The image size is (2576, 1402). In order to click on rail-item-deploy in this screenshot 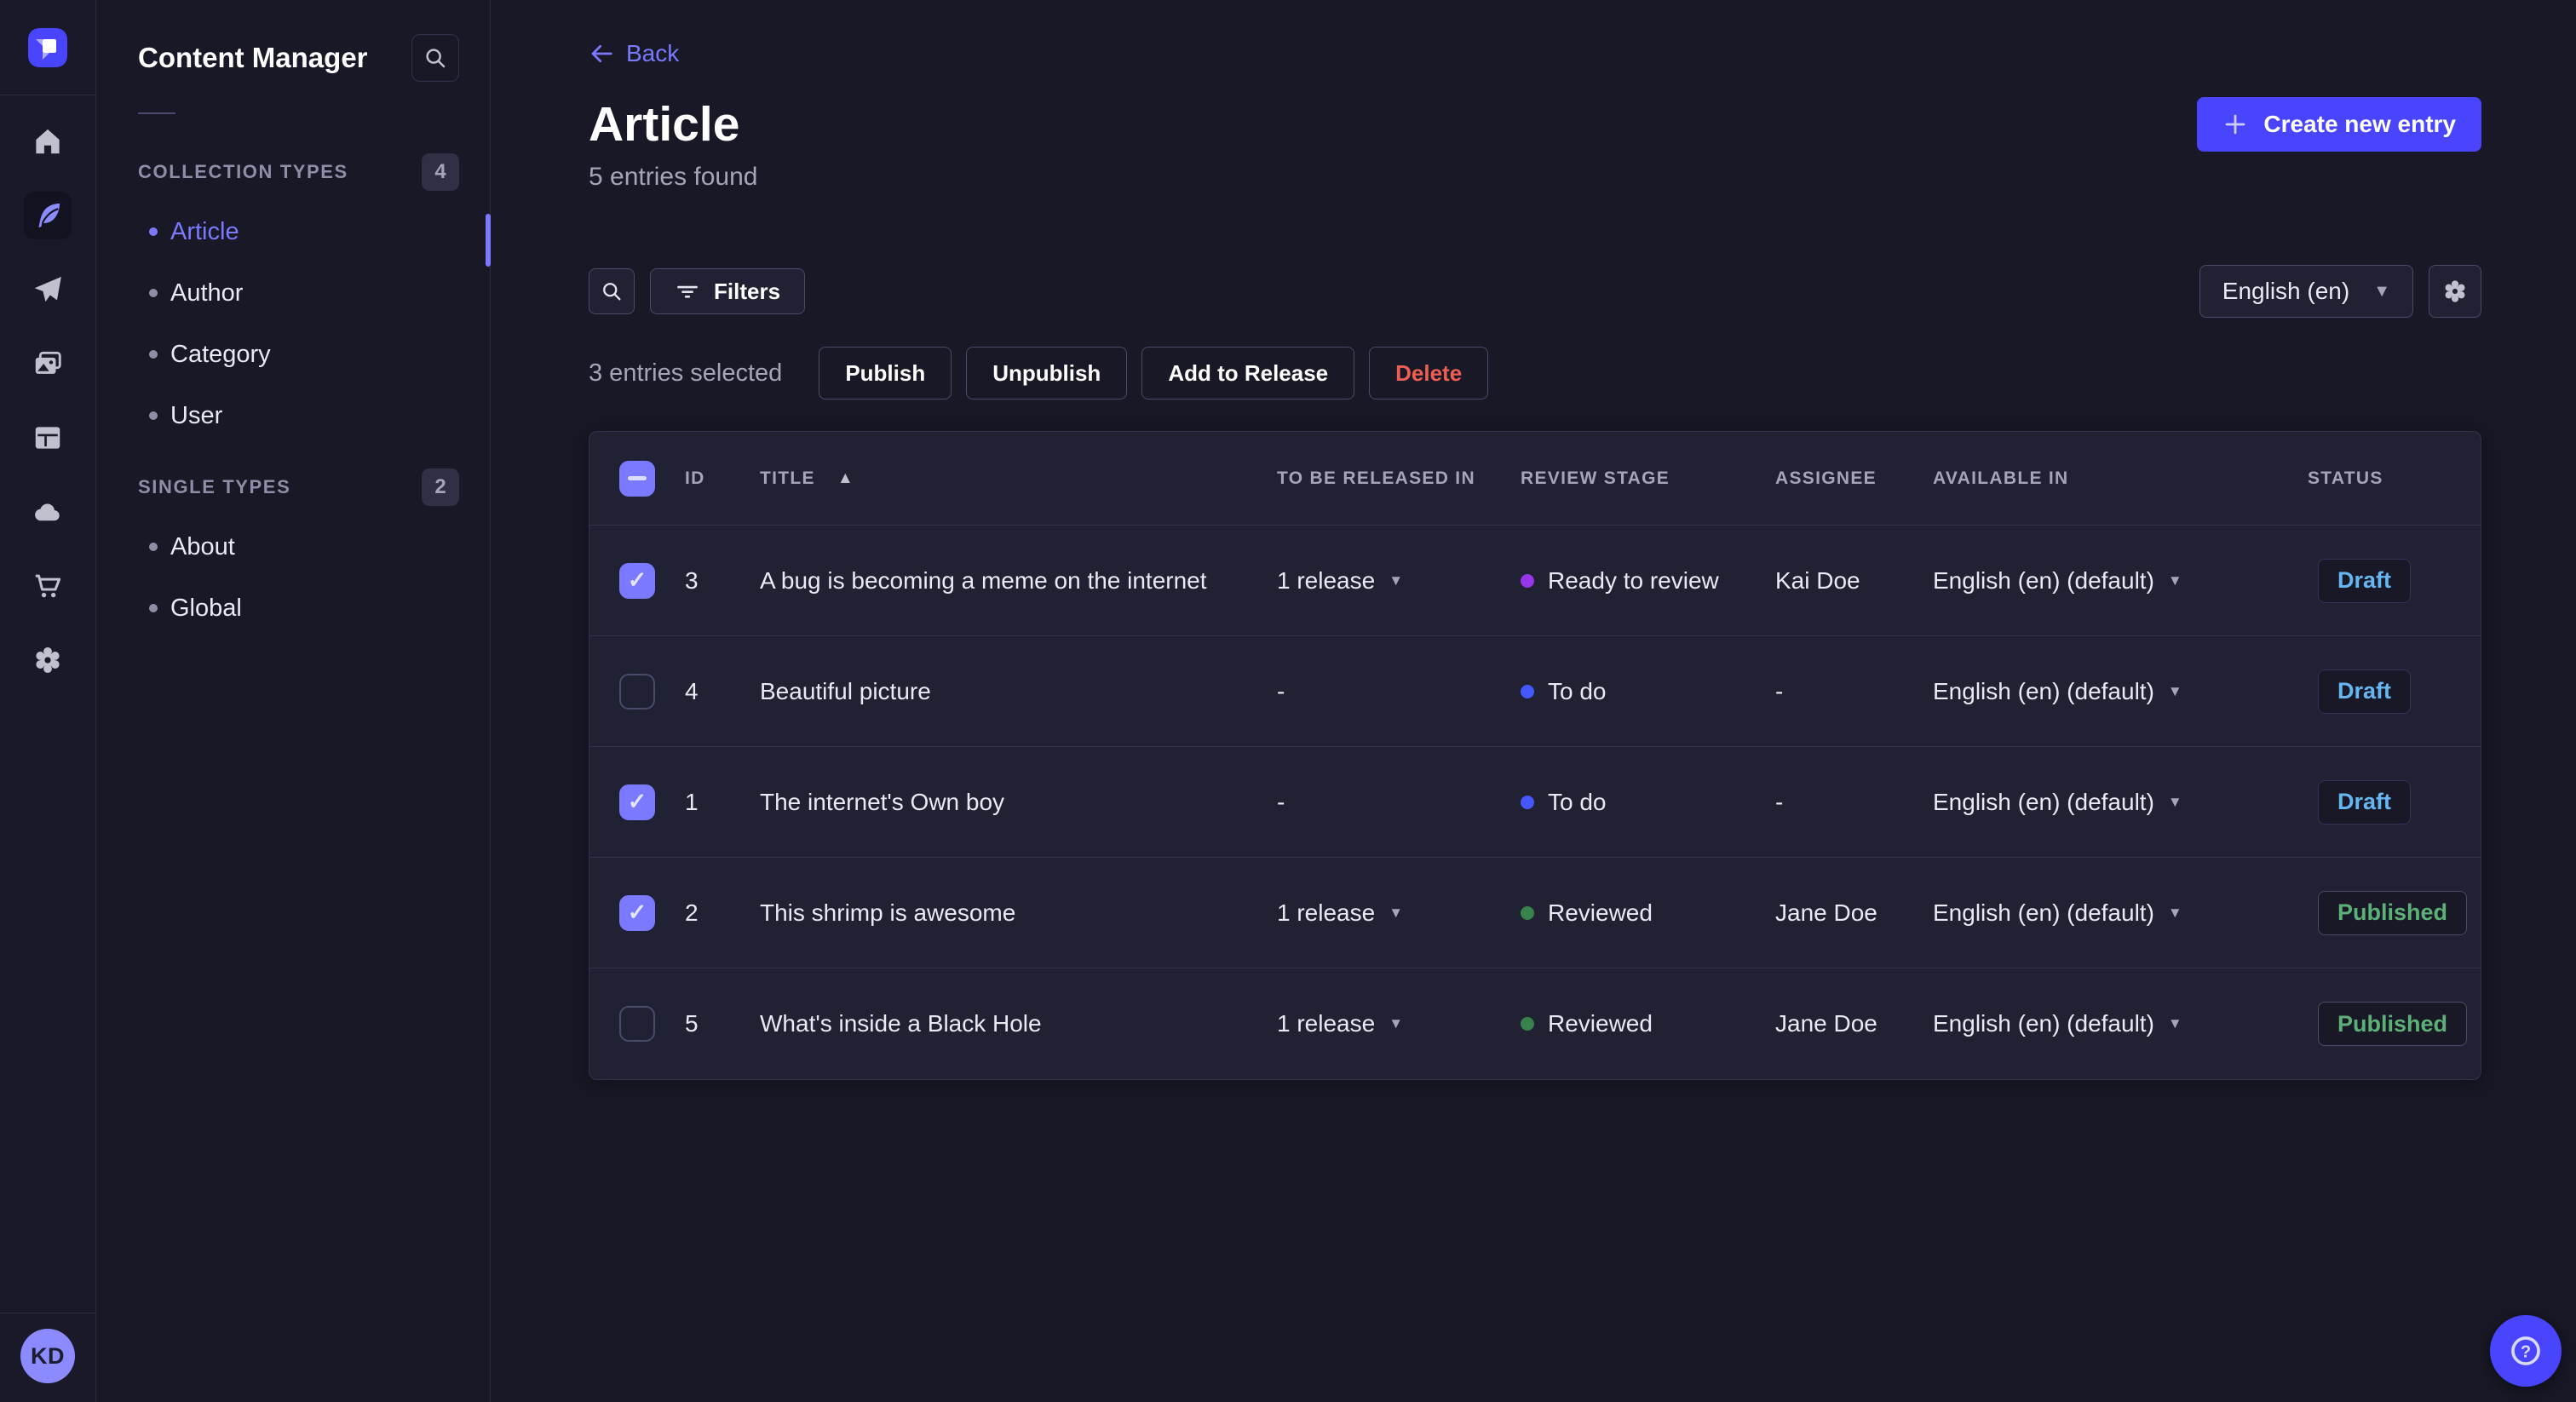, I will do `click(48, 512)`.